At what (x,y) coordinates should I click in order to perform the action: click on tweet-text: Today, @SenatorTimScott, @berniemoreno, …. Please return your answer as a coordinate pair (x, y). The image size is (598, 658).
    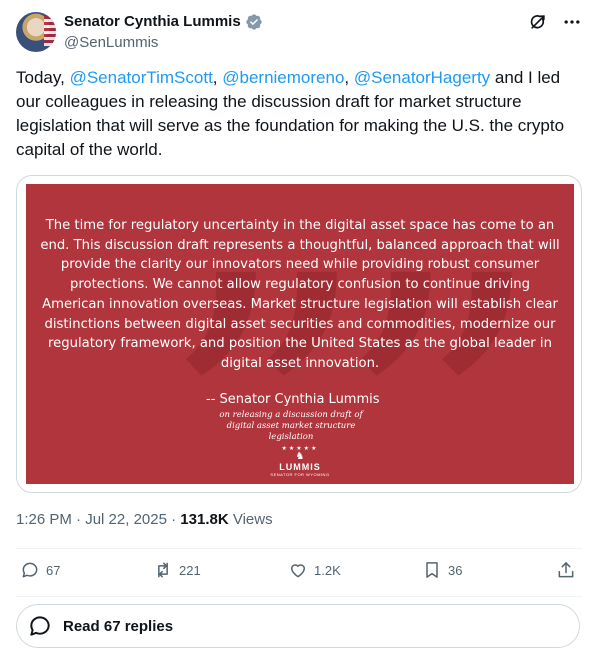
    Looking at the image, I should click on (299, 114).